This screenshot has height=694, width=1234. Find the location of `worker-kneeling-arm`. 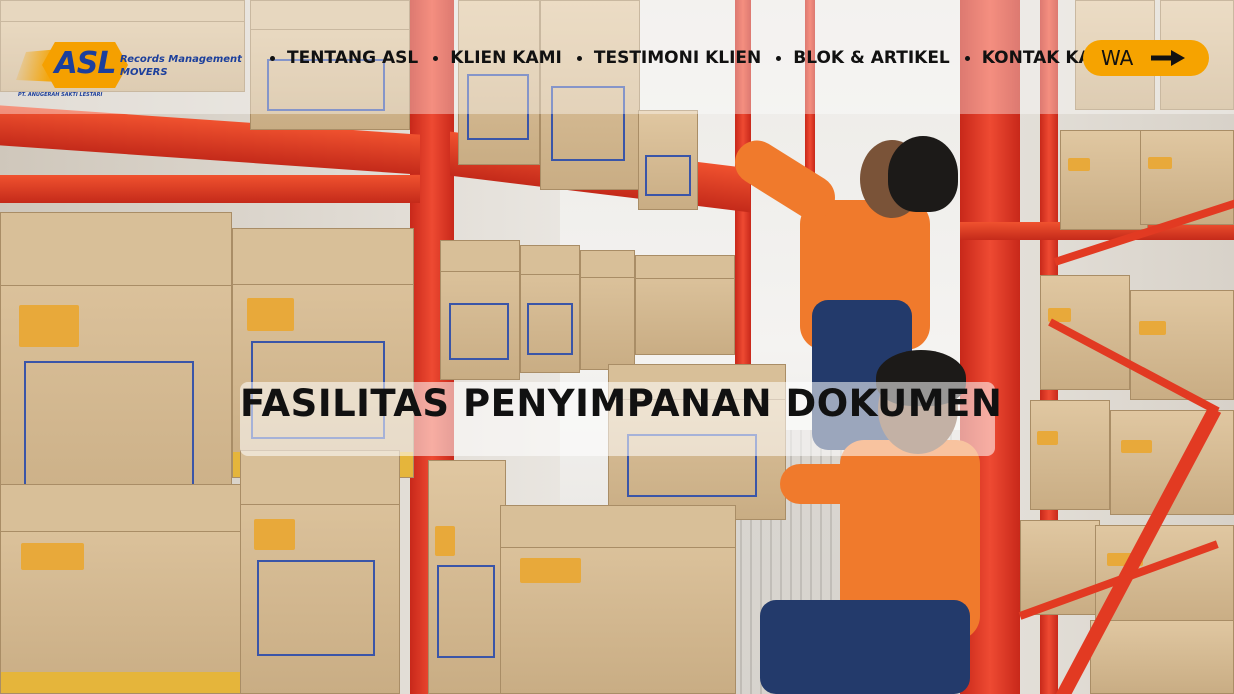

worker-kneeling-arm is located at coordinates (835, 484).